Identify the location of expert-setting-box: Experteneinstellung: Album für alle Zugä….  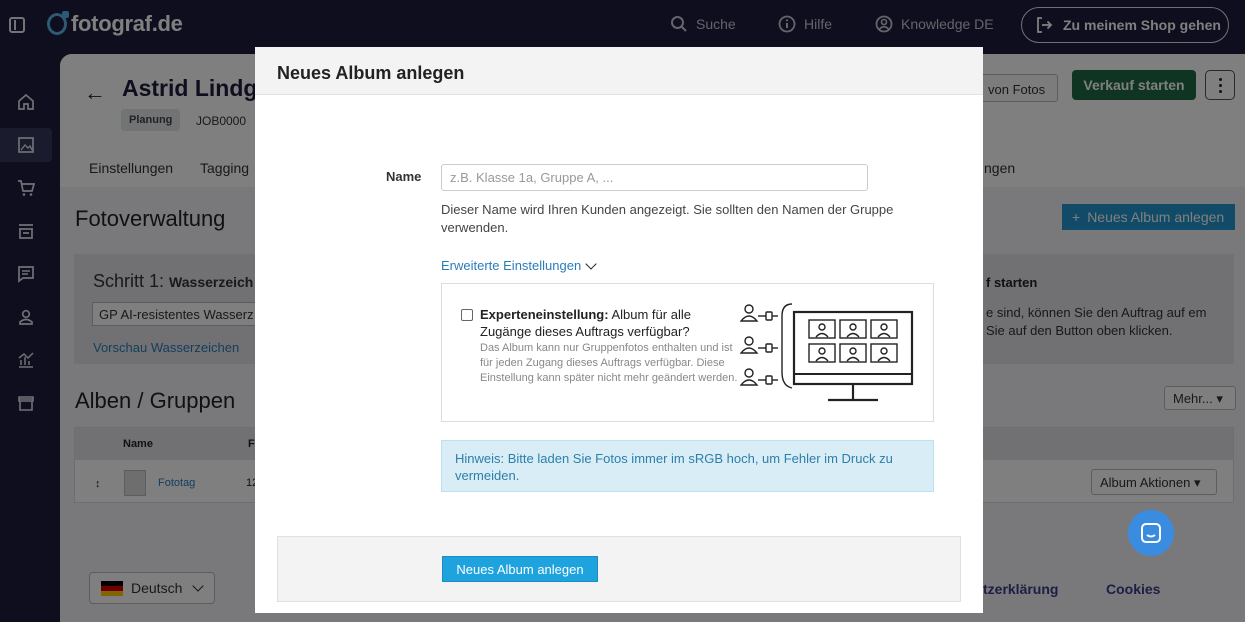
(687, 352).